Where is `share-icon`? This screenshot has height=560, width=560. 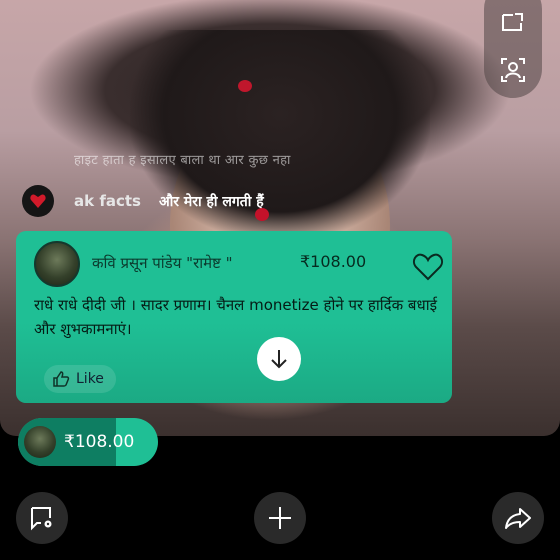
share-icon is located at coordinates (518, 518).